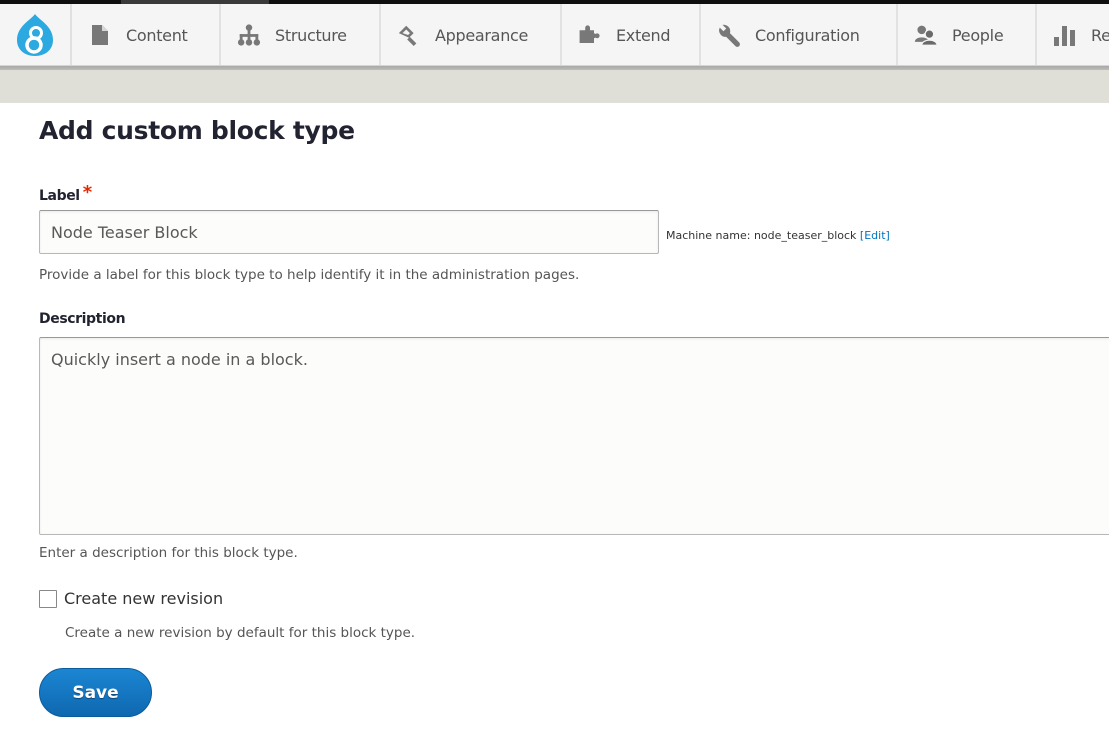 The height and width of the screenshot is (738, 1109). I want to click on toolbar-item-label: Structure, so click(311, 35).